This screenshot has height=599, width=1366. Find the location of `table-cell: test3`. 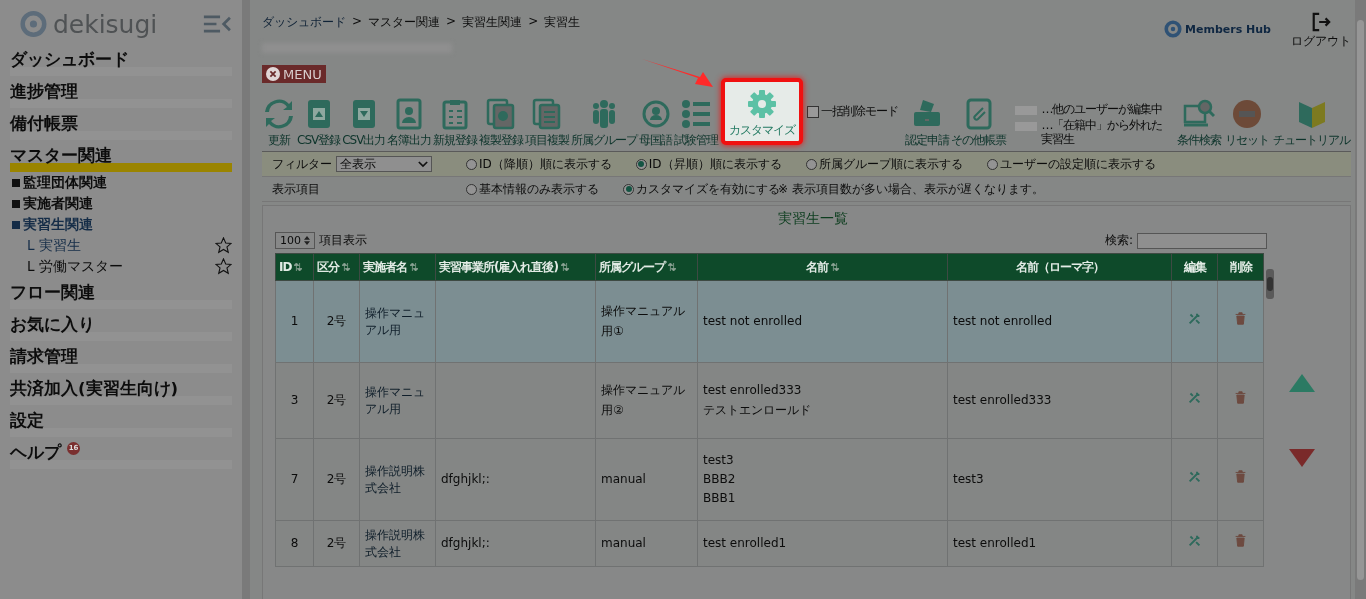

table-cell: test3 is located at coordinates (1059, 479).